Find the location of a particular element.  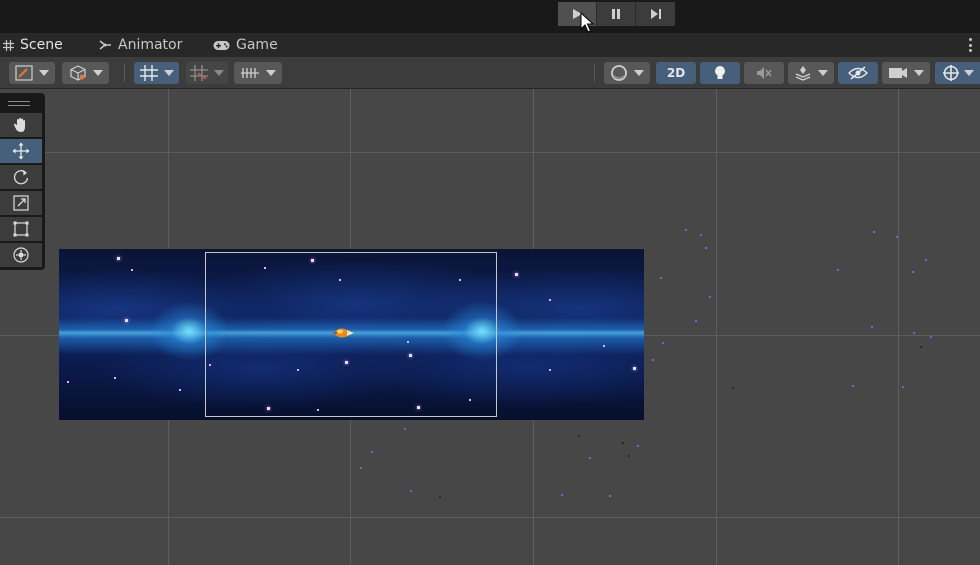

gizmos-dropdown is located at coordinates (957, 73).